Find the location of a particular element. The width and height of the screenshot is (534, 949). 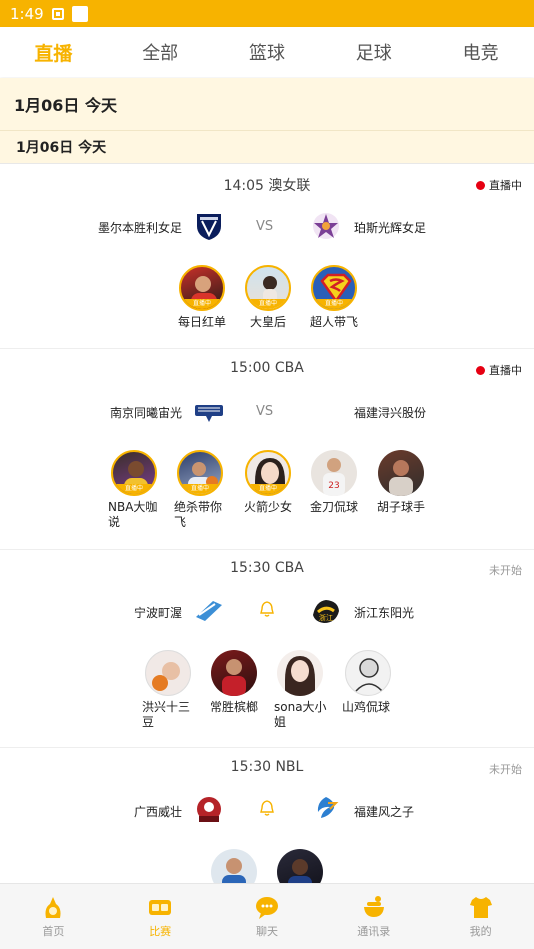

away-team-name: 浙江东阳光 is located at coordinates (384, 613).